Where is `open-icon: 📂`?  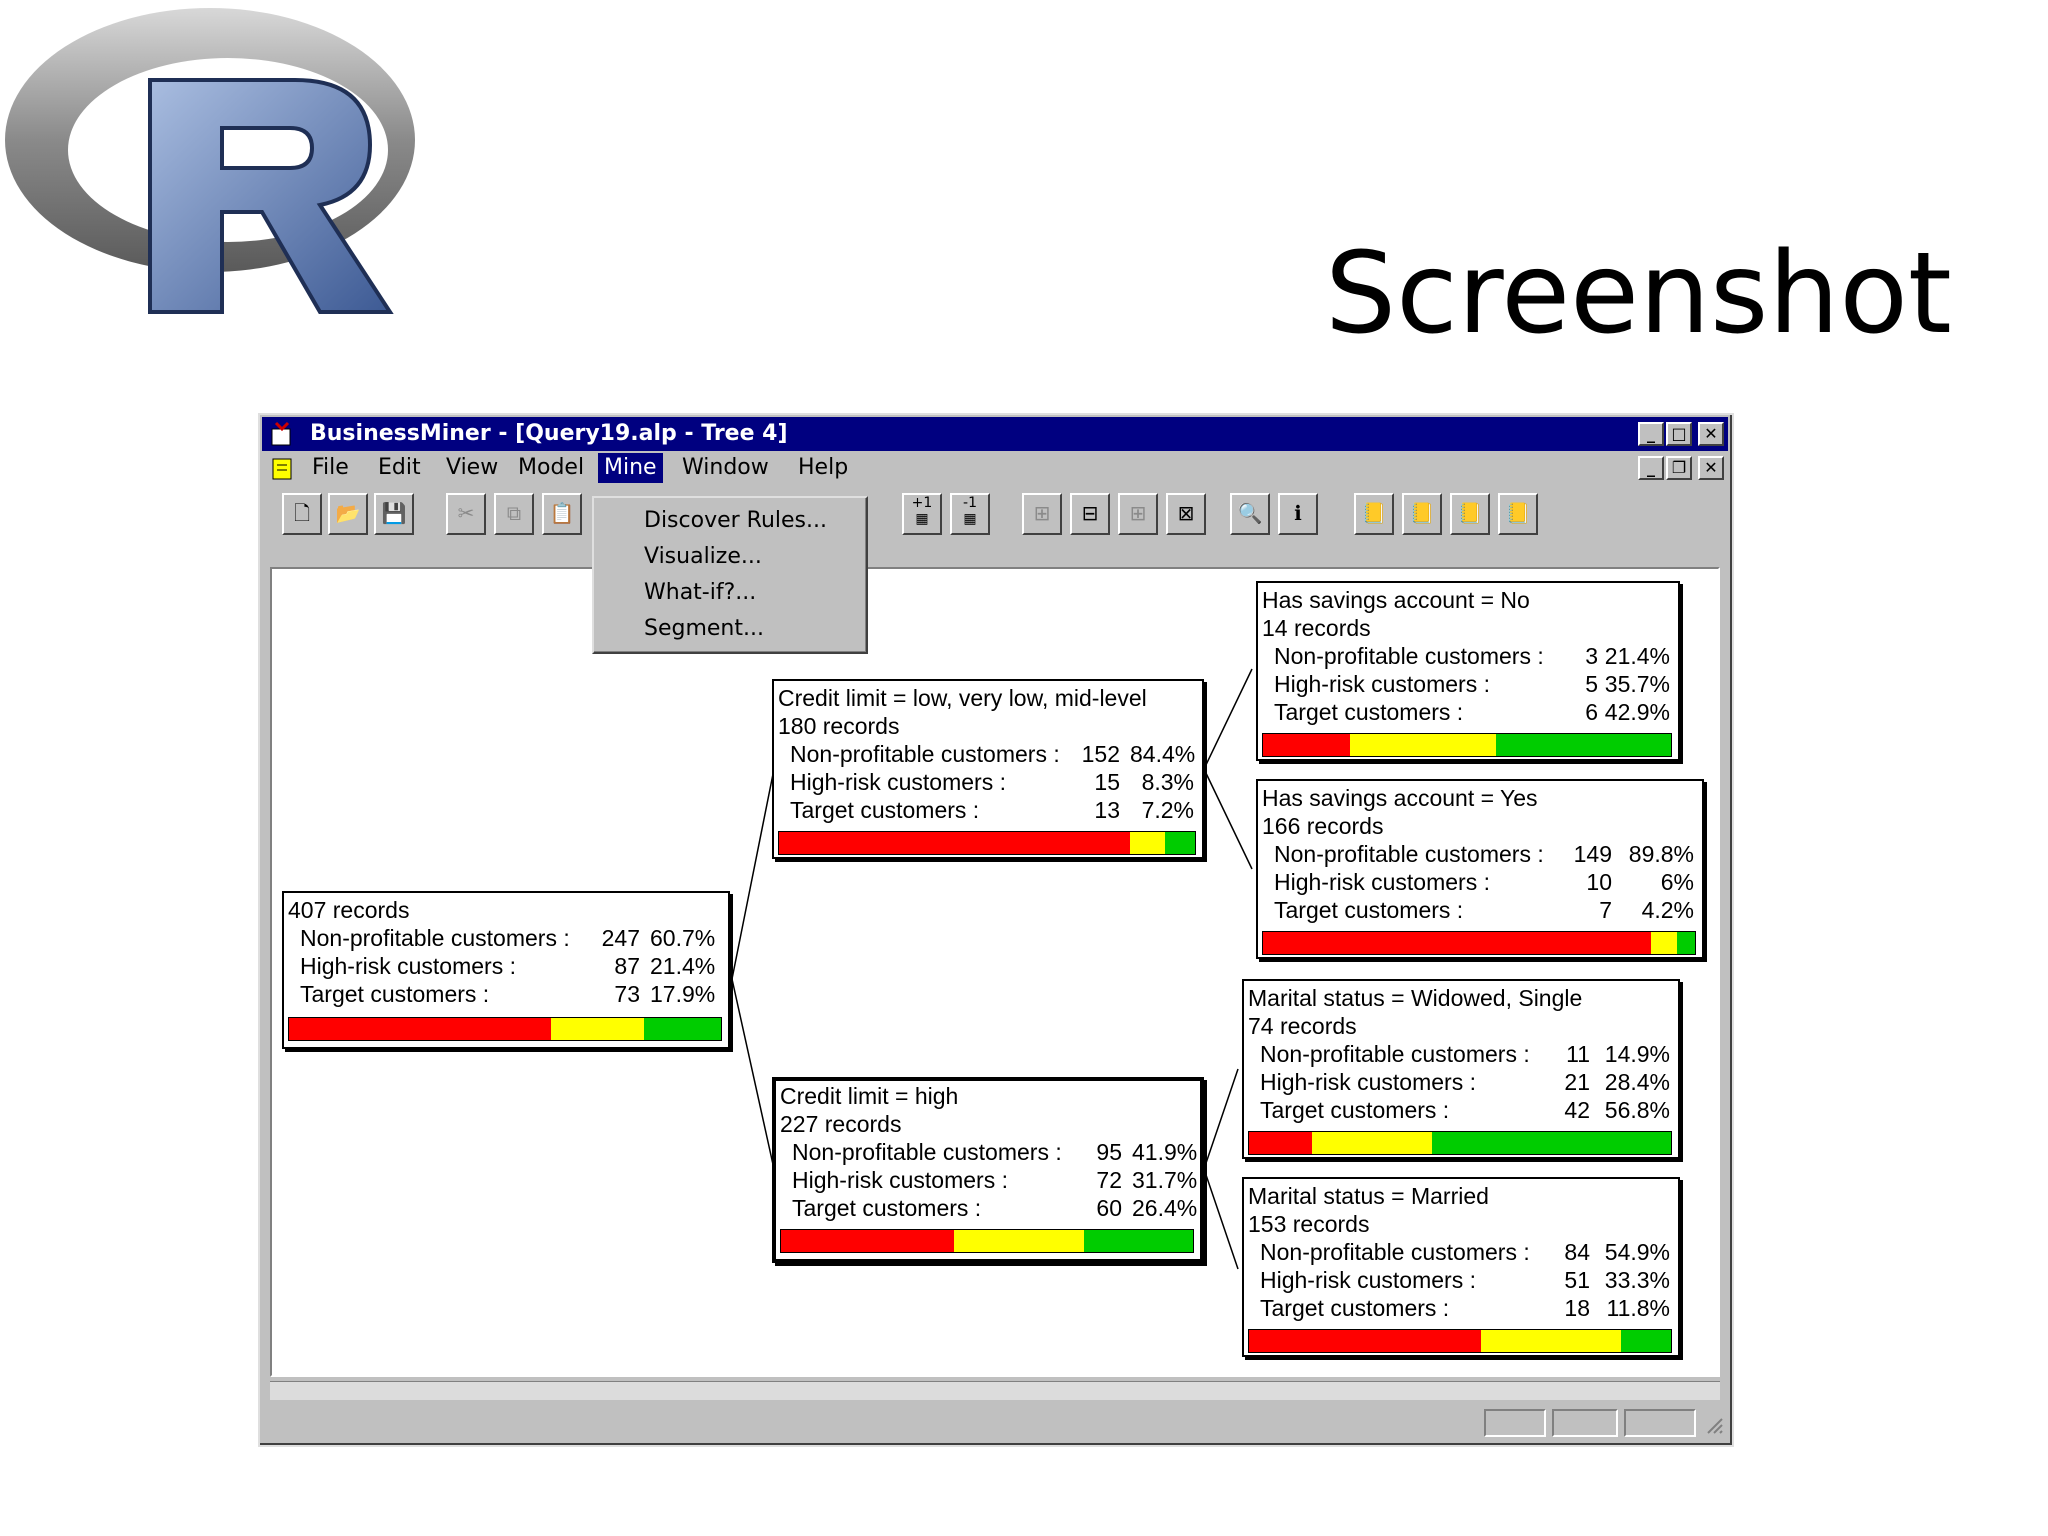 open-icon: 📂 is located at coordinates (348, 514).